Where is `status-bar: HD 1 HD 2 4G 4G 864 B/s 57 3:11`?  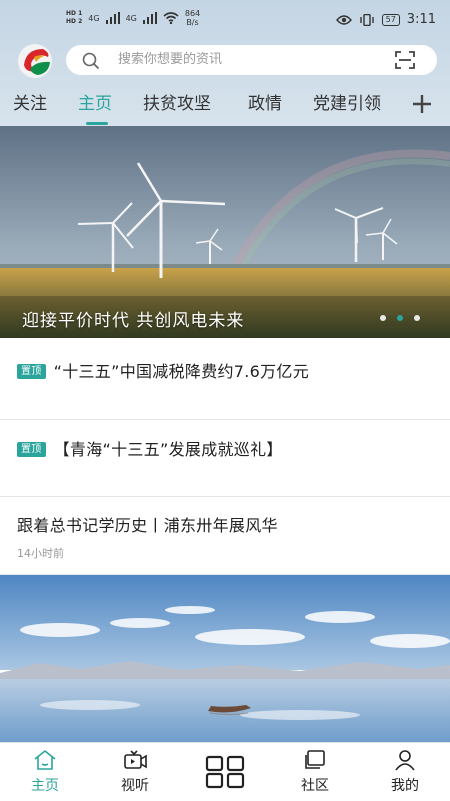 status-bar: HD 1 HD 2 4G 4G 864 B/s 57 3:11 is located at coordinates (225, 20).